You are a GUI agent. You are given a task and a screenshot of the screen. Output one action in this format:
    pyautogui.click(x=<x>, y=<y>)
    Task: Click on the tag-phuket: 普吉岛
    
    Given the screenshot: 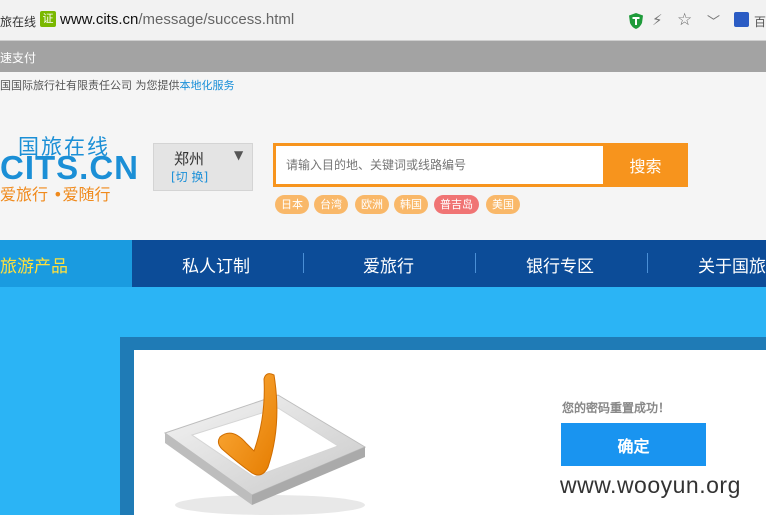 What is the action you would take?
    pyautogui.click(x=456, y=204)
    